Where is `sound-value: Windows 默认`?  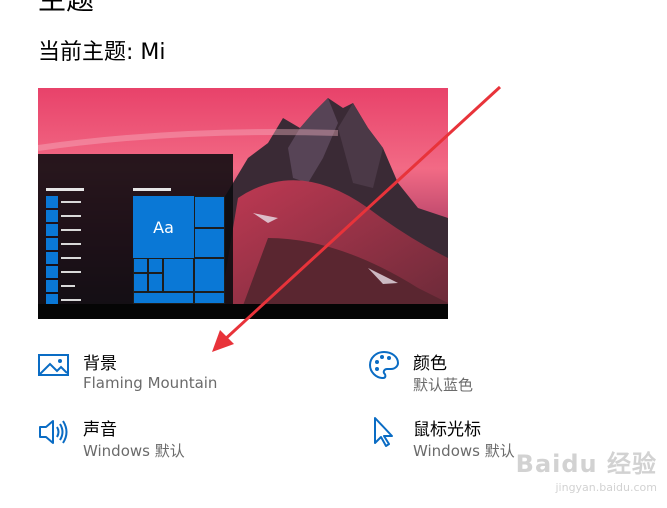 sound-value: Windows 默认 is located at coordinates (134, 451).